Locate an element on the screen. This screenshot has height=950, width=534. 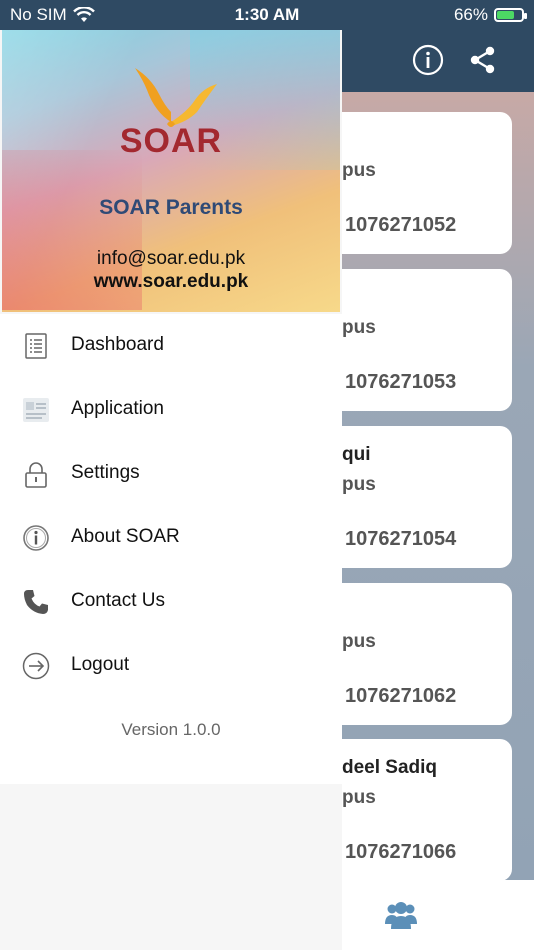
student-name: deel Sadiq is located at coordinates (390, 767).